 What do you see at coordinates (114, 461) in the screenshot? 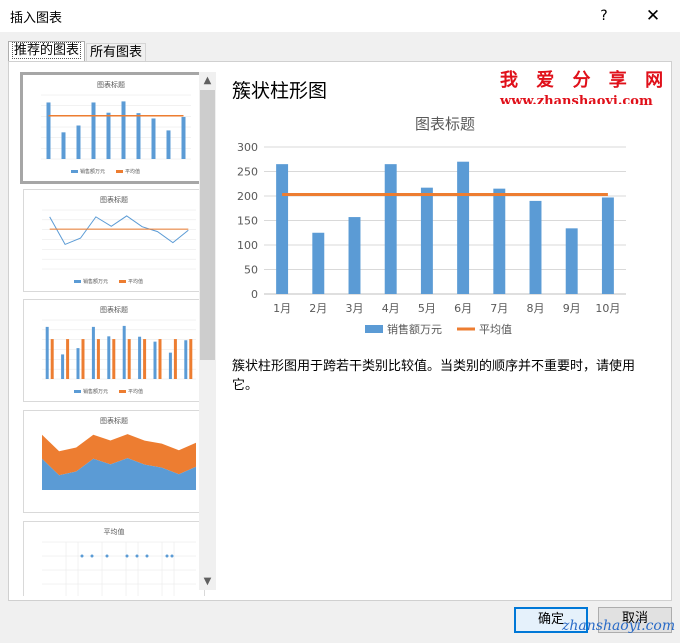
I see `thumbnail-area-chart: 图表标题` at bounding box center [114, 461].